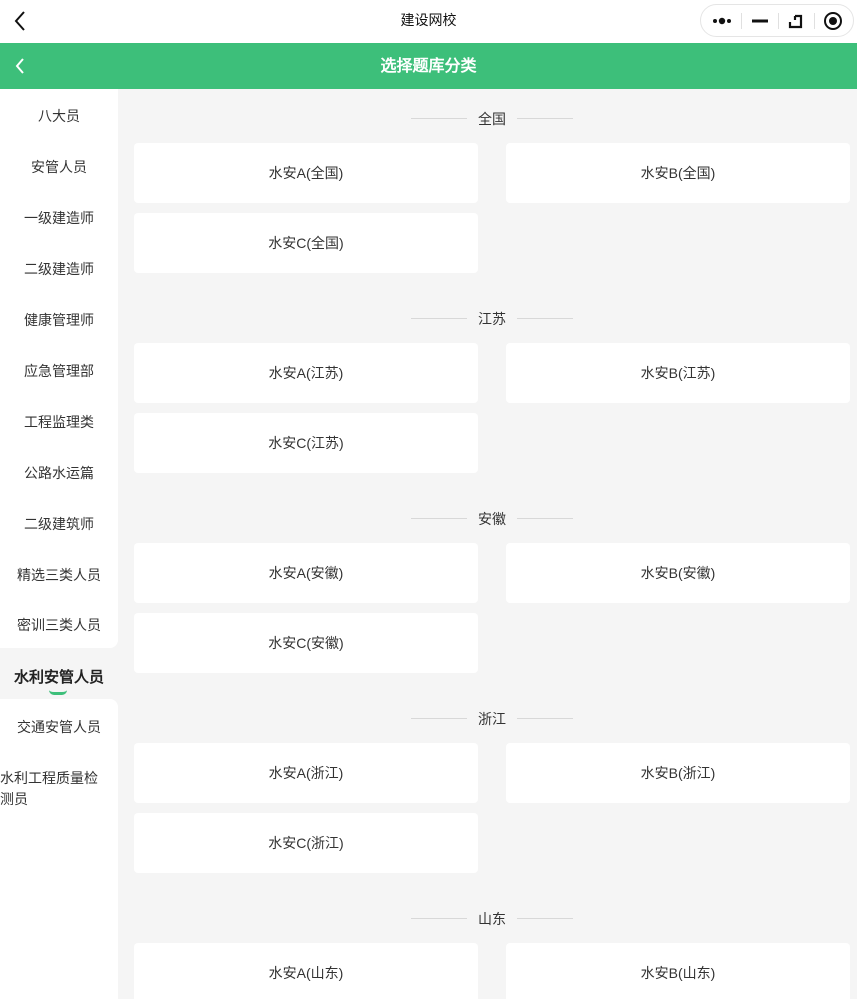  What do you see at coordinates (678, 173) in the screenshot?
I see `bank-card: 水安B(全国)` at bounding box center [678, 173].